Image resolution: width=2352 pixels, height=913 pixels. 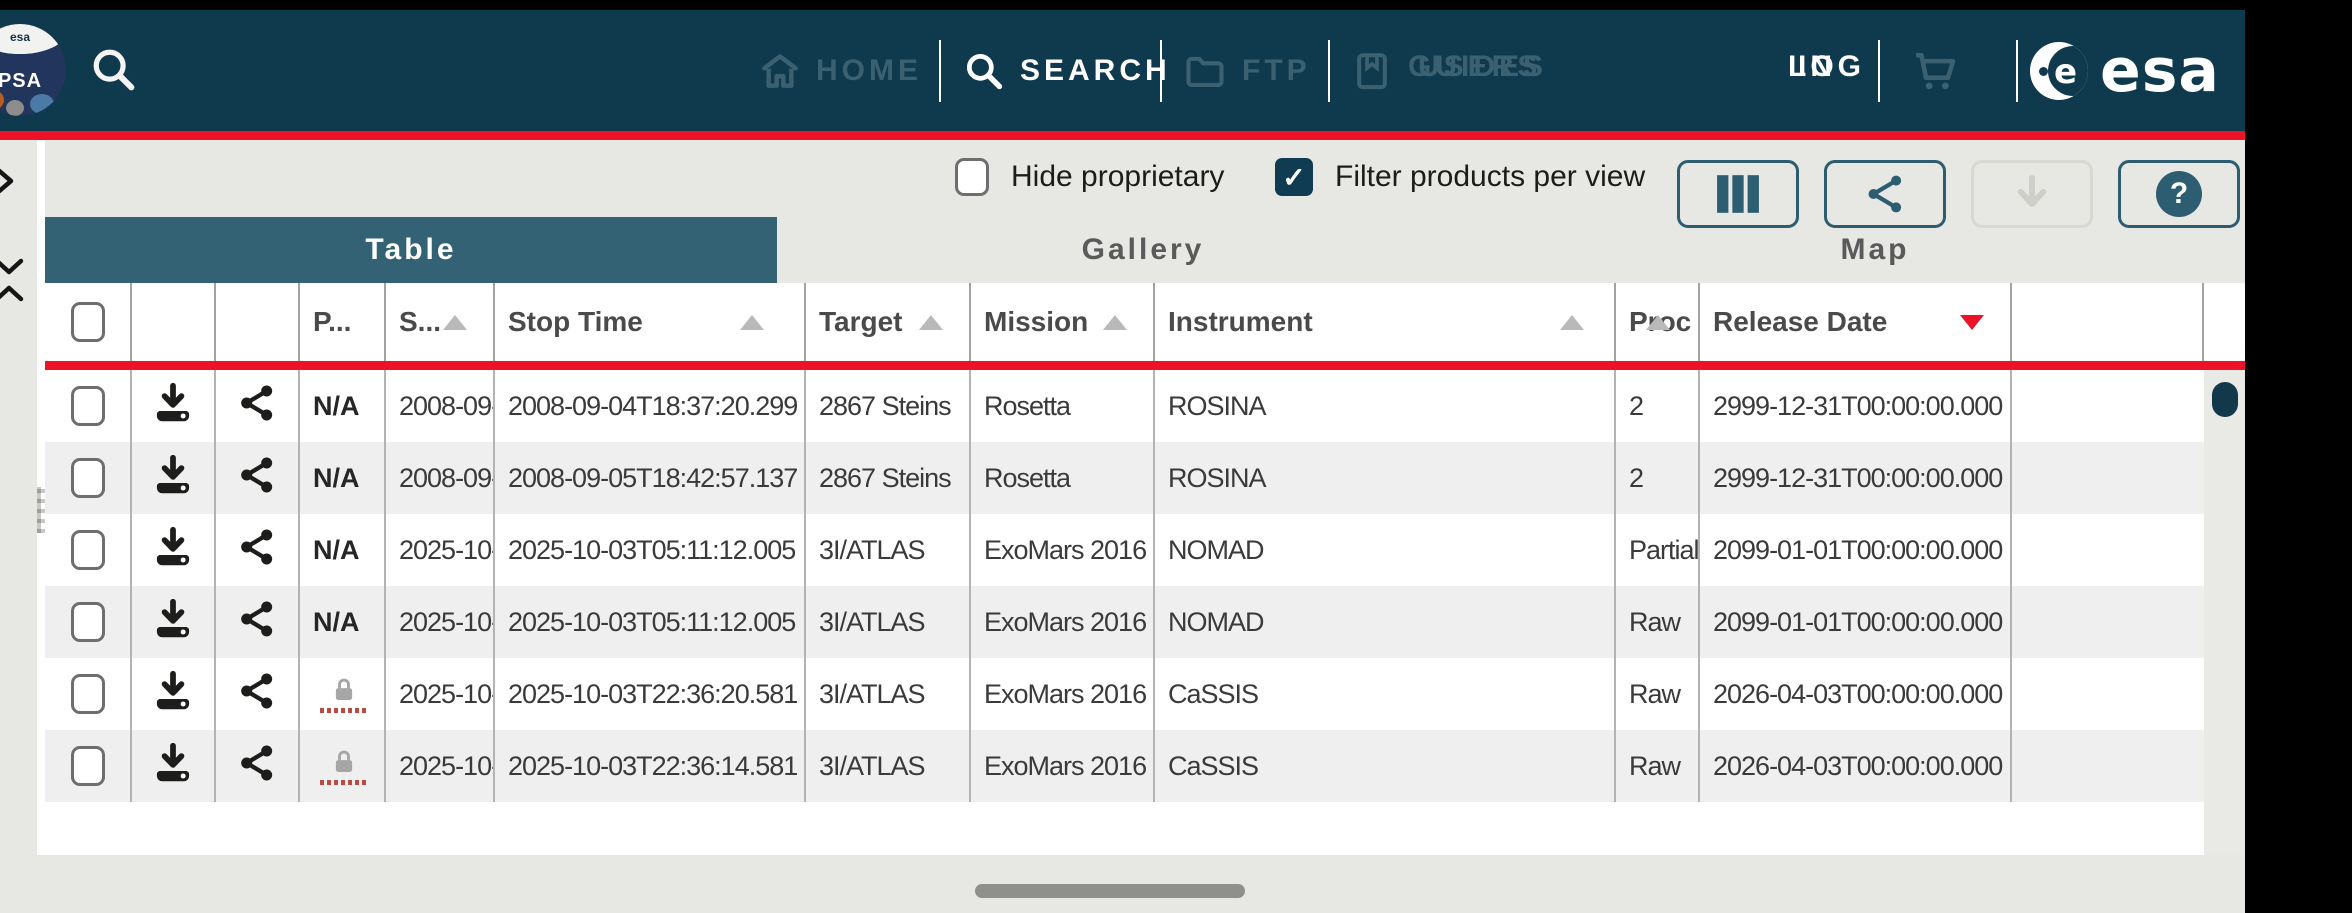 I want to click on nav-users-guides: GUIDES USERS, so click(x=1459, y=70).